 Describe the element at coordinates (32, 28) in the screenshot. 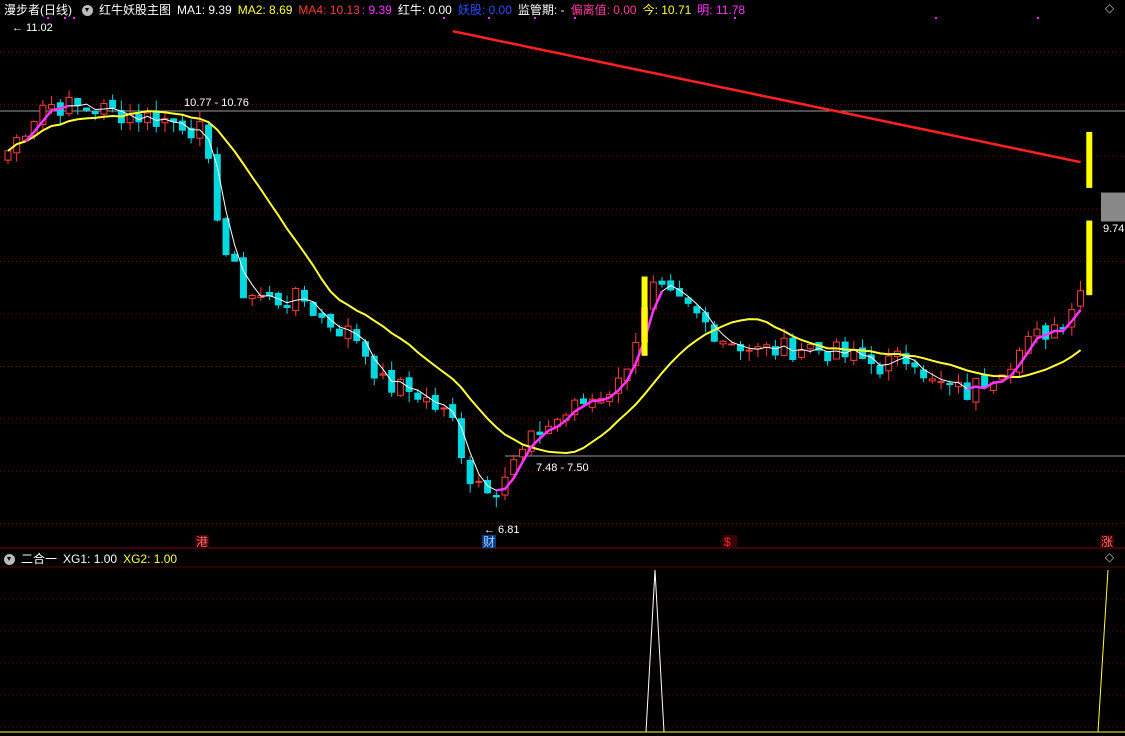

I see `high-price-label: ← 11.02` at that location.